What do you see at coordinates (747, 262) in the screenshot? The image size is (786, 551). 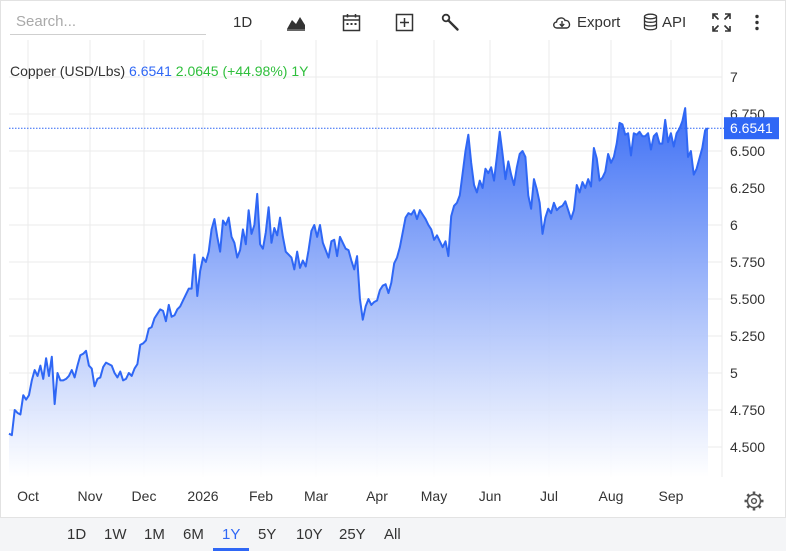 I see `y-tick-label: 5.750` at bounding box center [747, 262].